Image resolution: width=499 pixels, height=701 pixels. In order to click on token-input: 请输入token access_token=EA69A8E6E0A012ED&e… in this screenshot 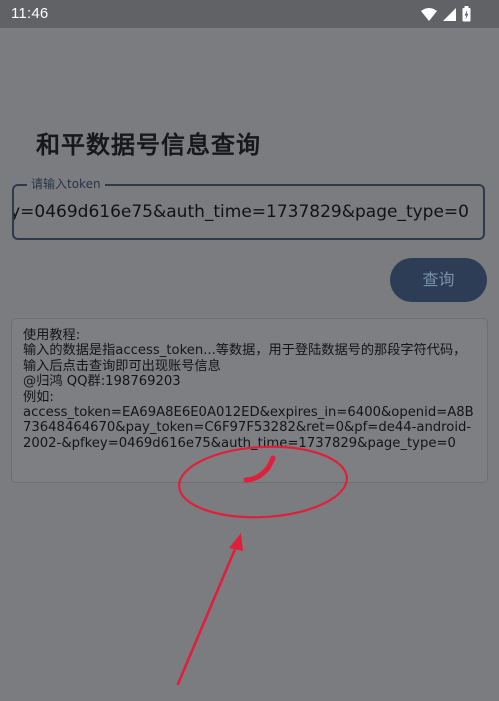, I will do `click(248, 208)`.